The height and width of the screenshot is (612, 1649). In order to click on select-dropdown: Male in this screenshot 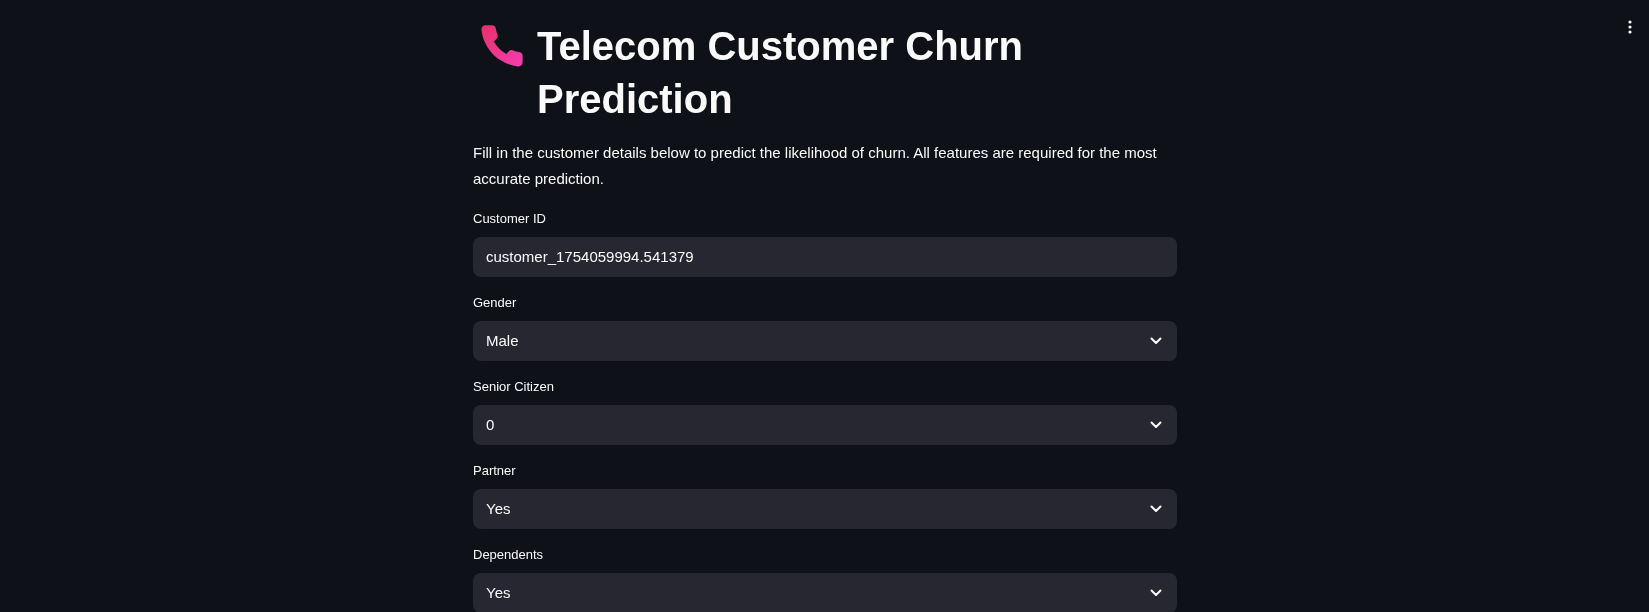, I will do `click(825, 341)`.